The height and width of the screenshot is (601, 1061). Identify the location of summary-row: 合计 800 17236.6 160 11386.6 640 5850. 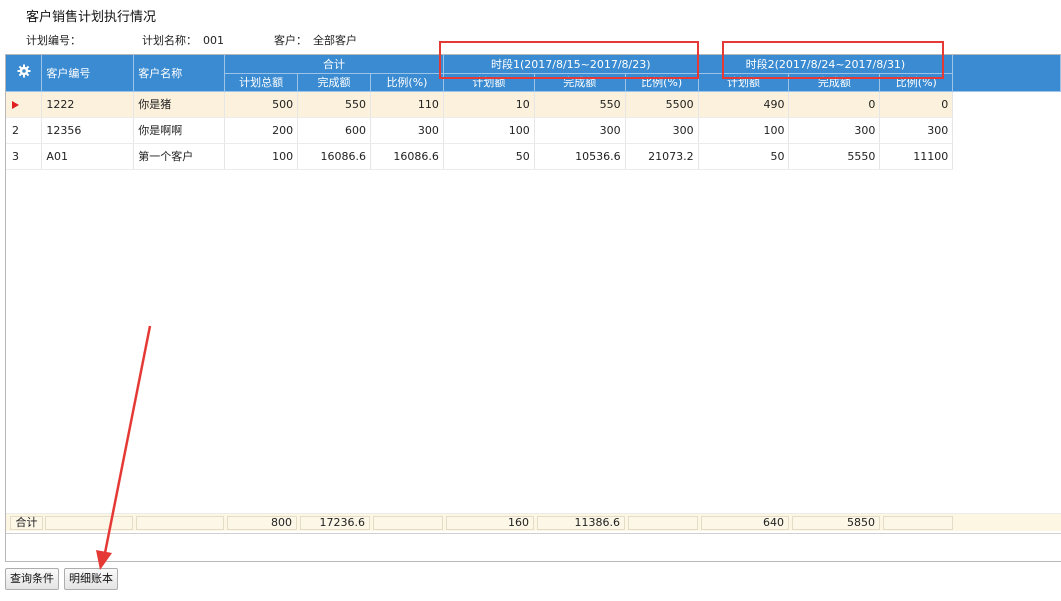
(533, 522).